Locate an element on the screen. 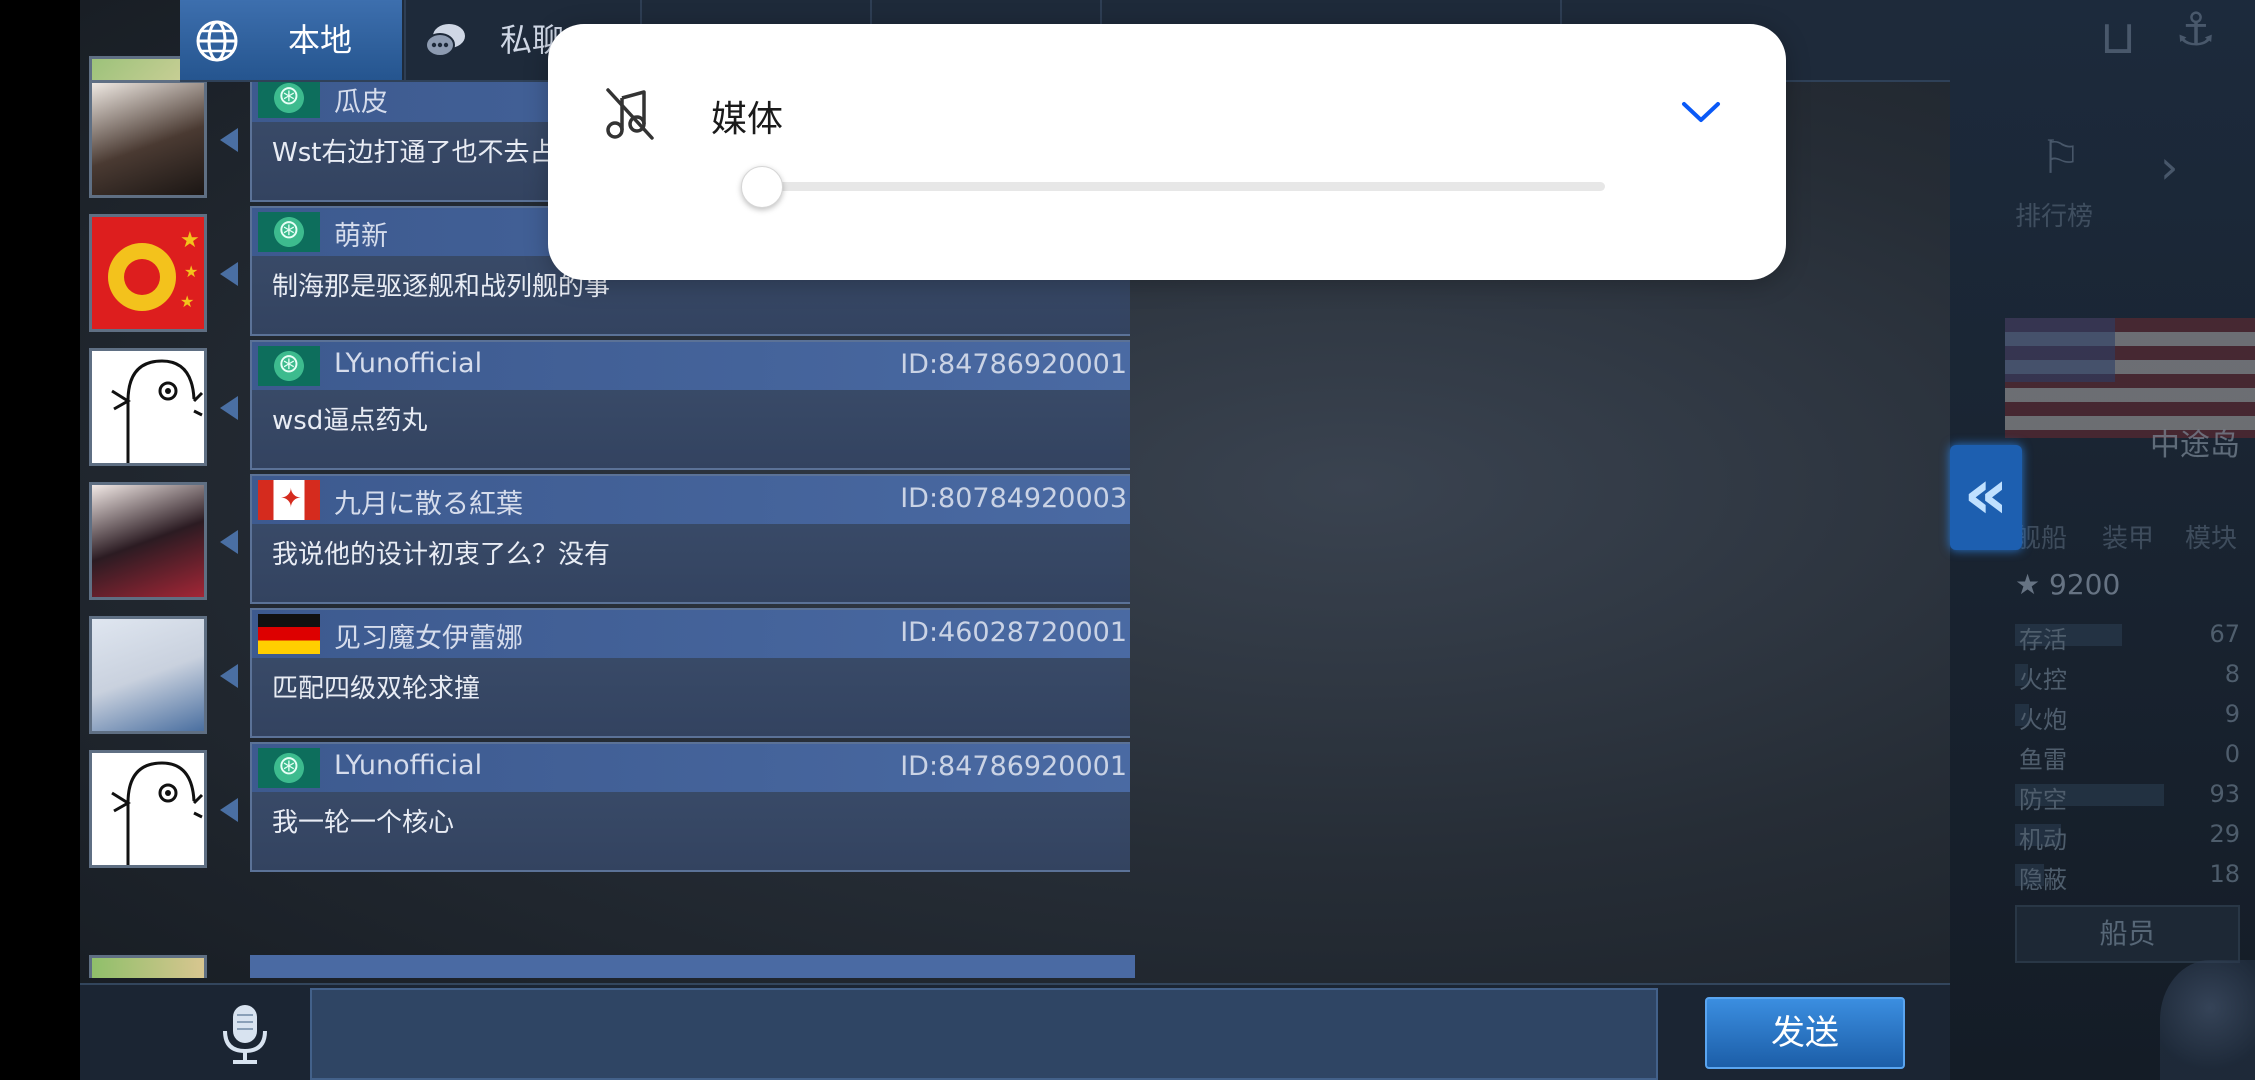 The height and width of the screenshot is (1080, 2255). character-portrait is located at coordinates (2207, 1020).